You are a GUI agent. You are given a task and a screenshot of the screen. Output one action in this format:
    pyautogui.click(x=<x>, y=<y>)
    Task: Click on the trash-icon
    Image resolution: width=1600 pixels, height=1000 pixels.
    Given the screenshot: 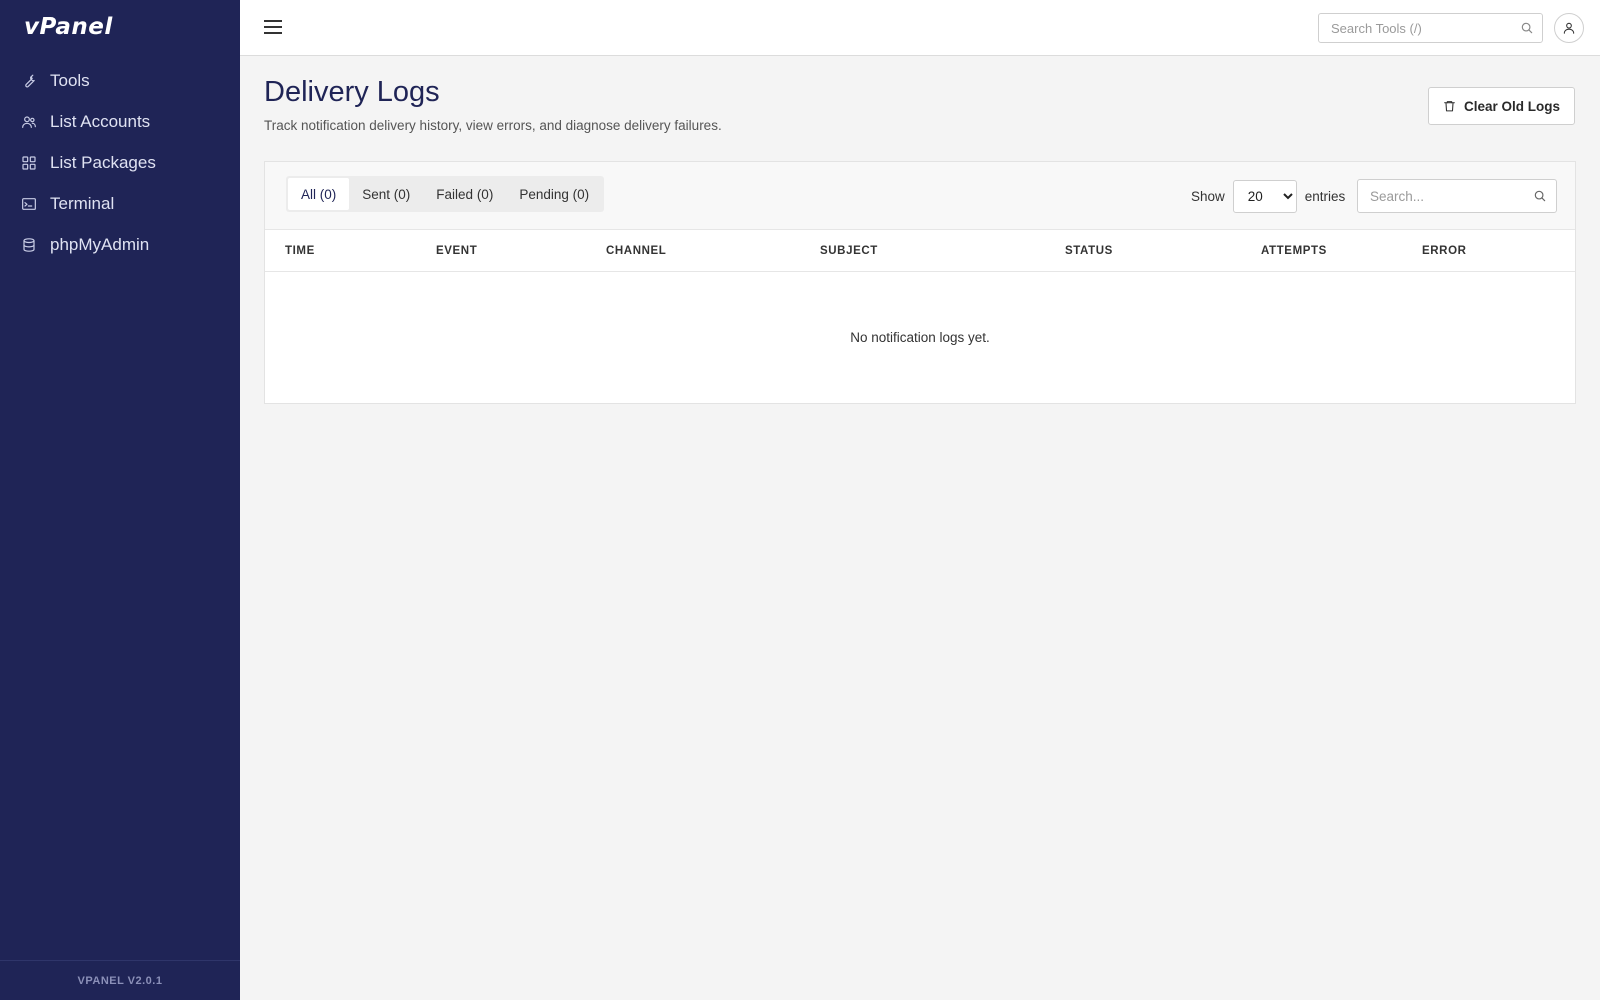 What is the action you would take?
    pyautogui.click(x=1449, y=106)
    